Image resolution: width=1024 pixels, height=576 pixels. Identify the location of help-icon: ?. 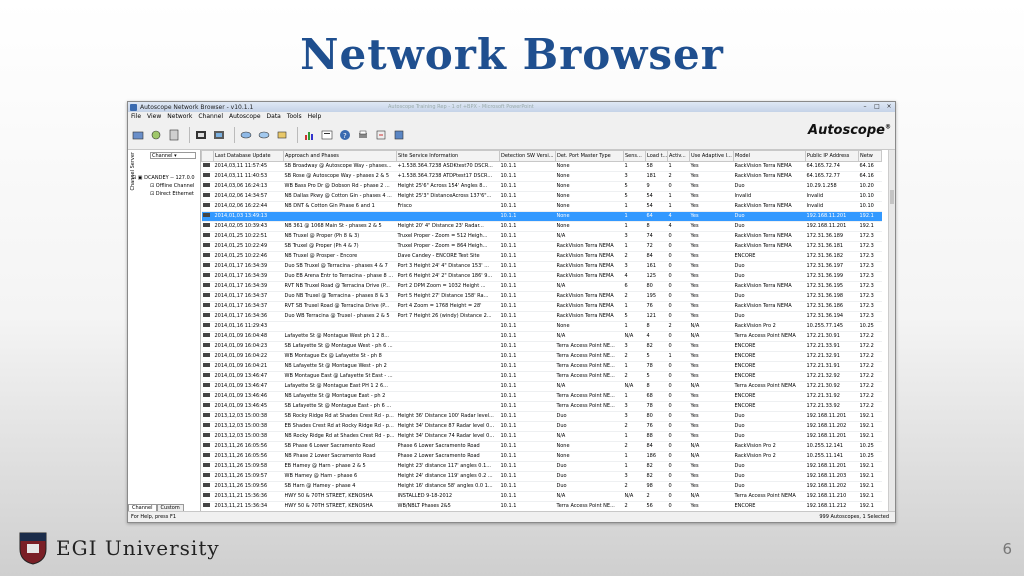
(345, 135).